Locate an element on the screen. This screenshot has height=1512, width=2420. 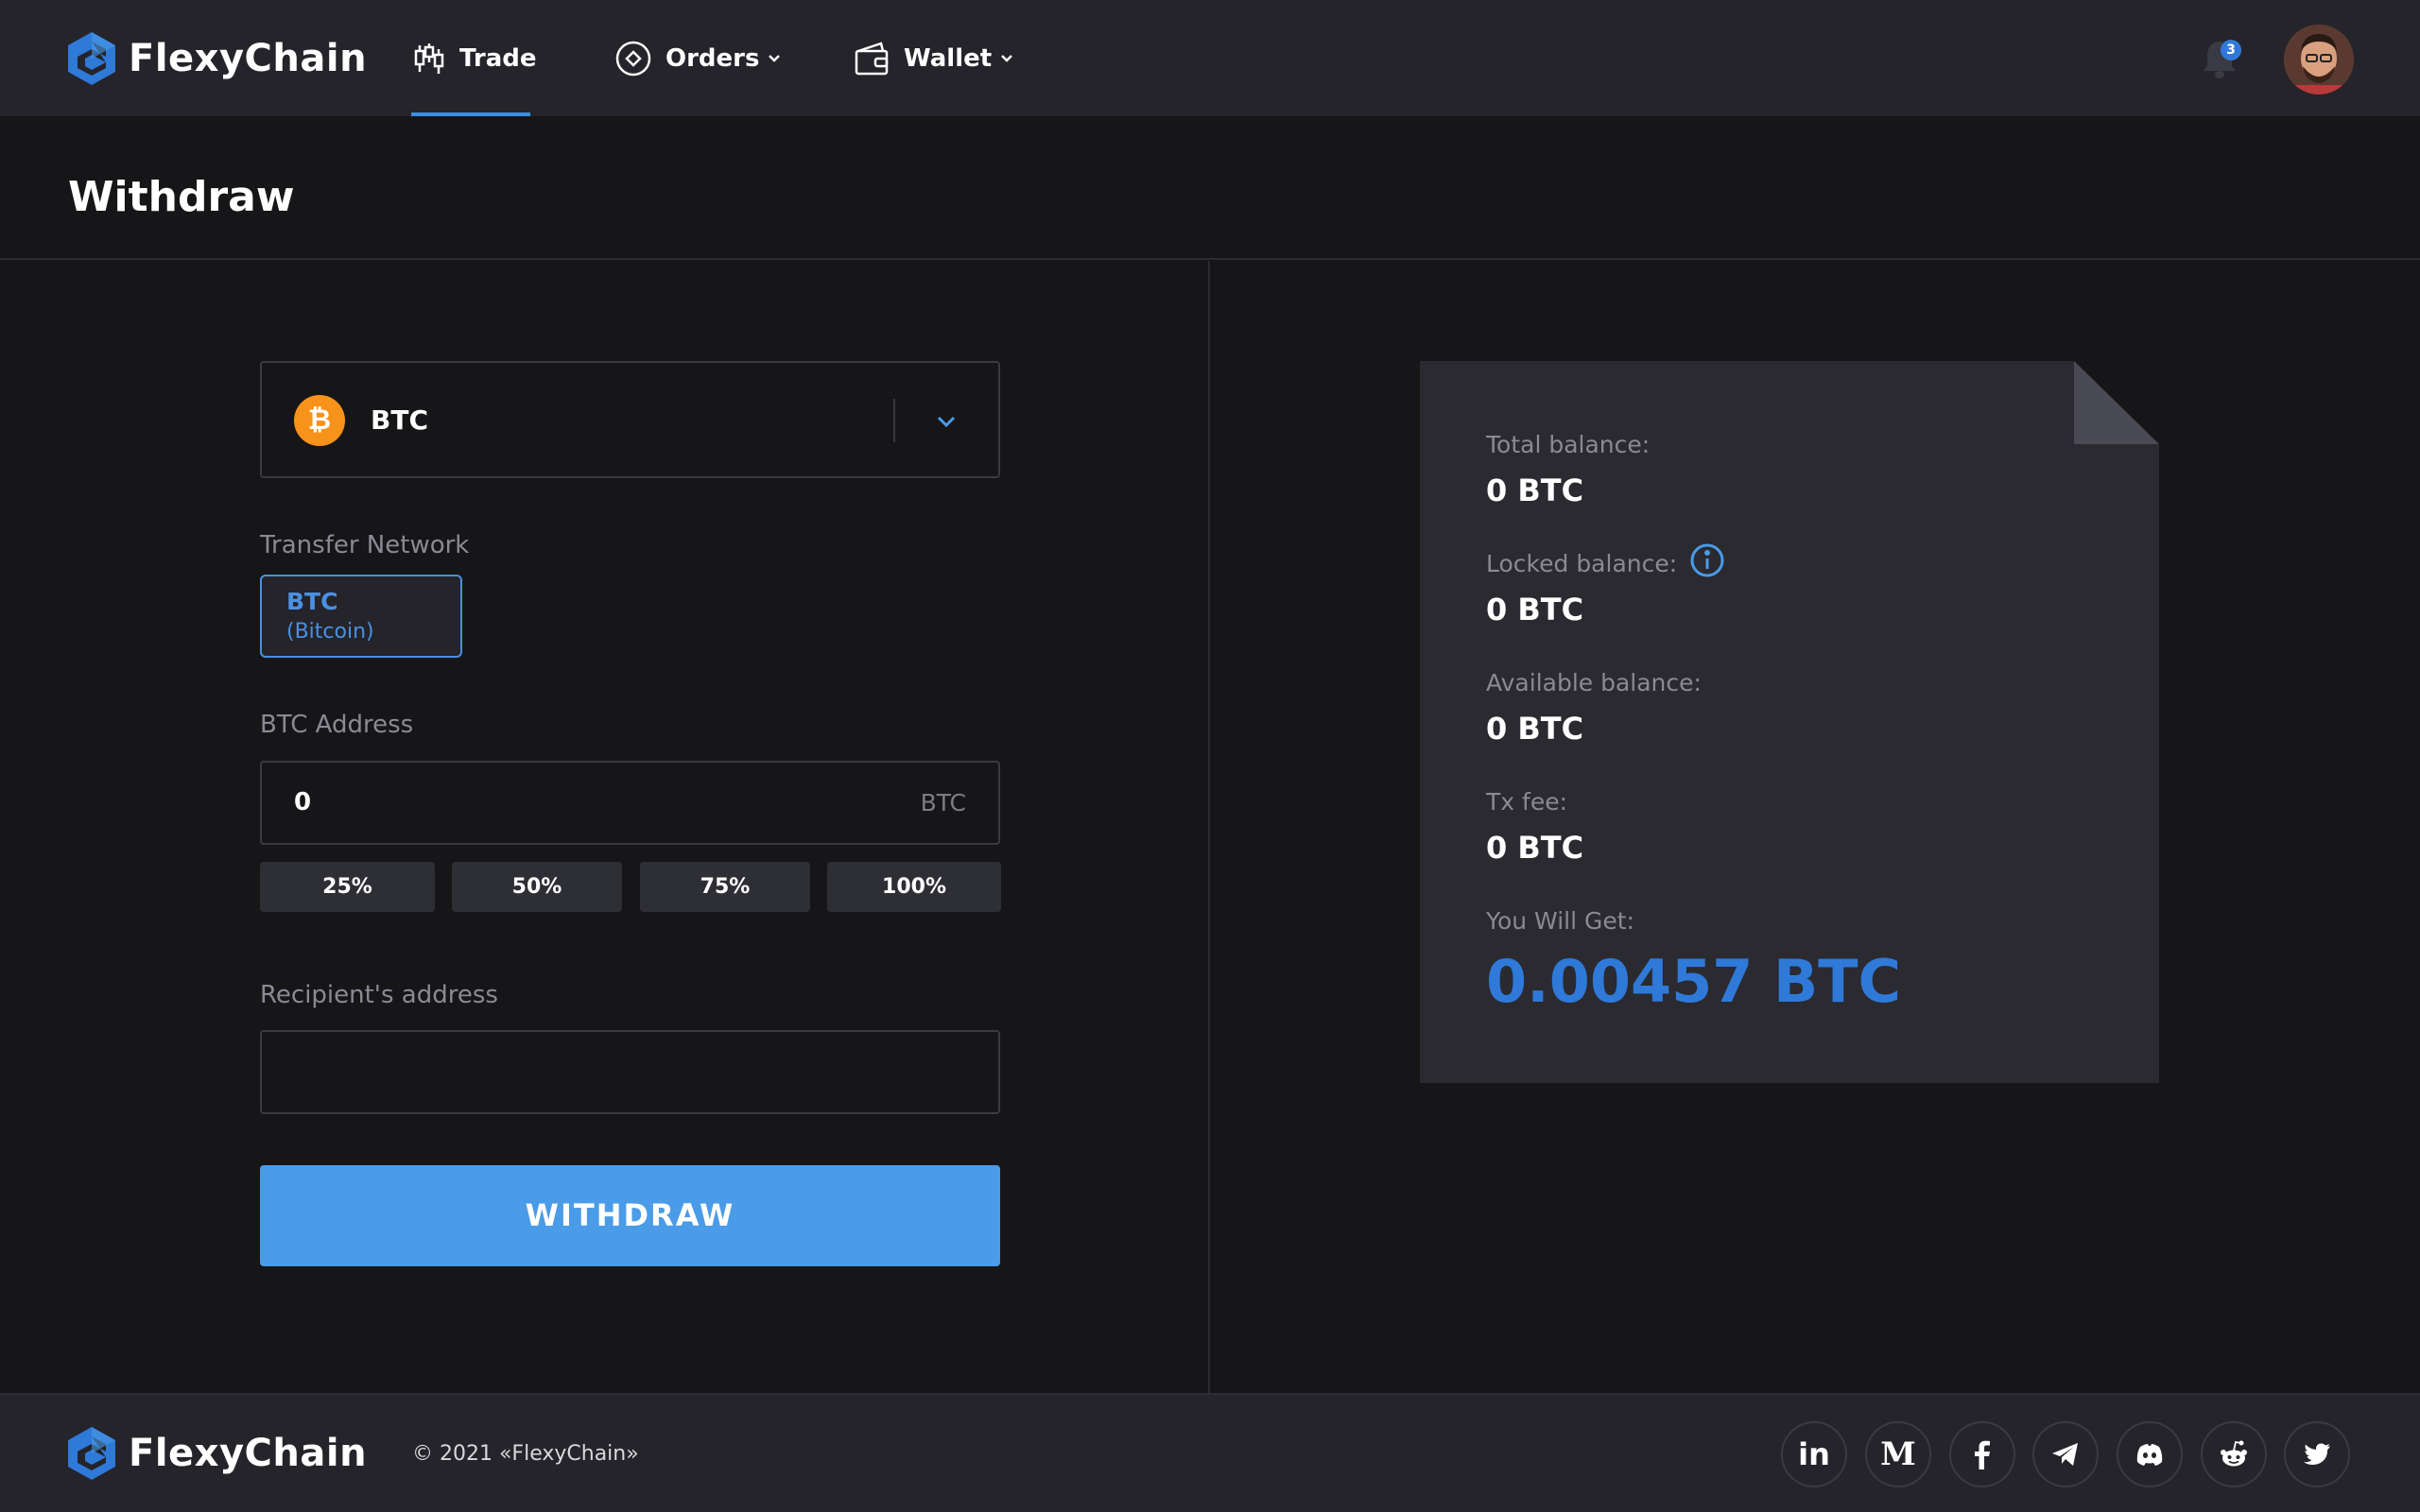
total-balance-value: 0 BTC is located at coordinates (1535, 490).